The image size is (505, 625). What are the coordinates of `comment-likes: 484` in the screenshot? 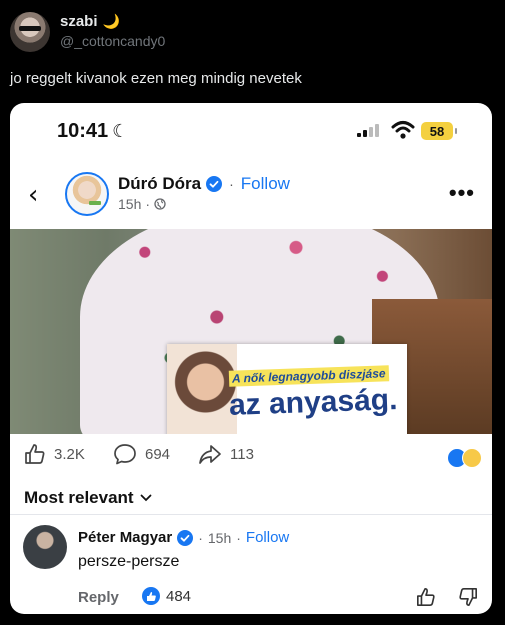 It's located at (166, 596).